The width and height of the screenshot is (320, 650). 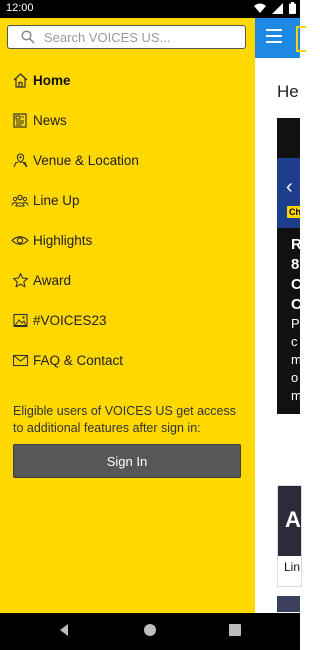 I want to click on menu-item-voices23: #VOICES23, so click(x=127, y=320).